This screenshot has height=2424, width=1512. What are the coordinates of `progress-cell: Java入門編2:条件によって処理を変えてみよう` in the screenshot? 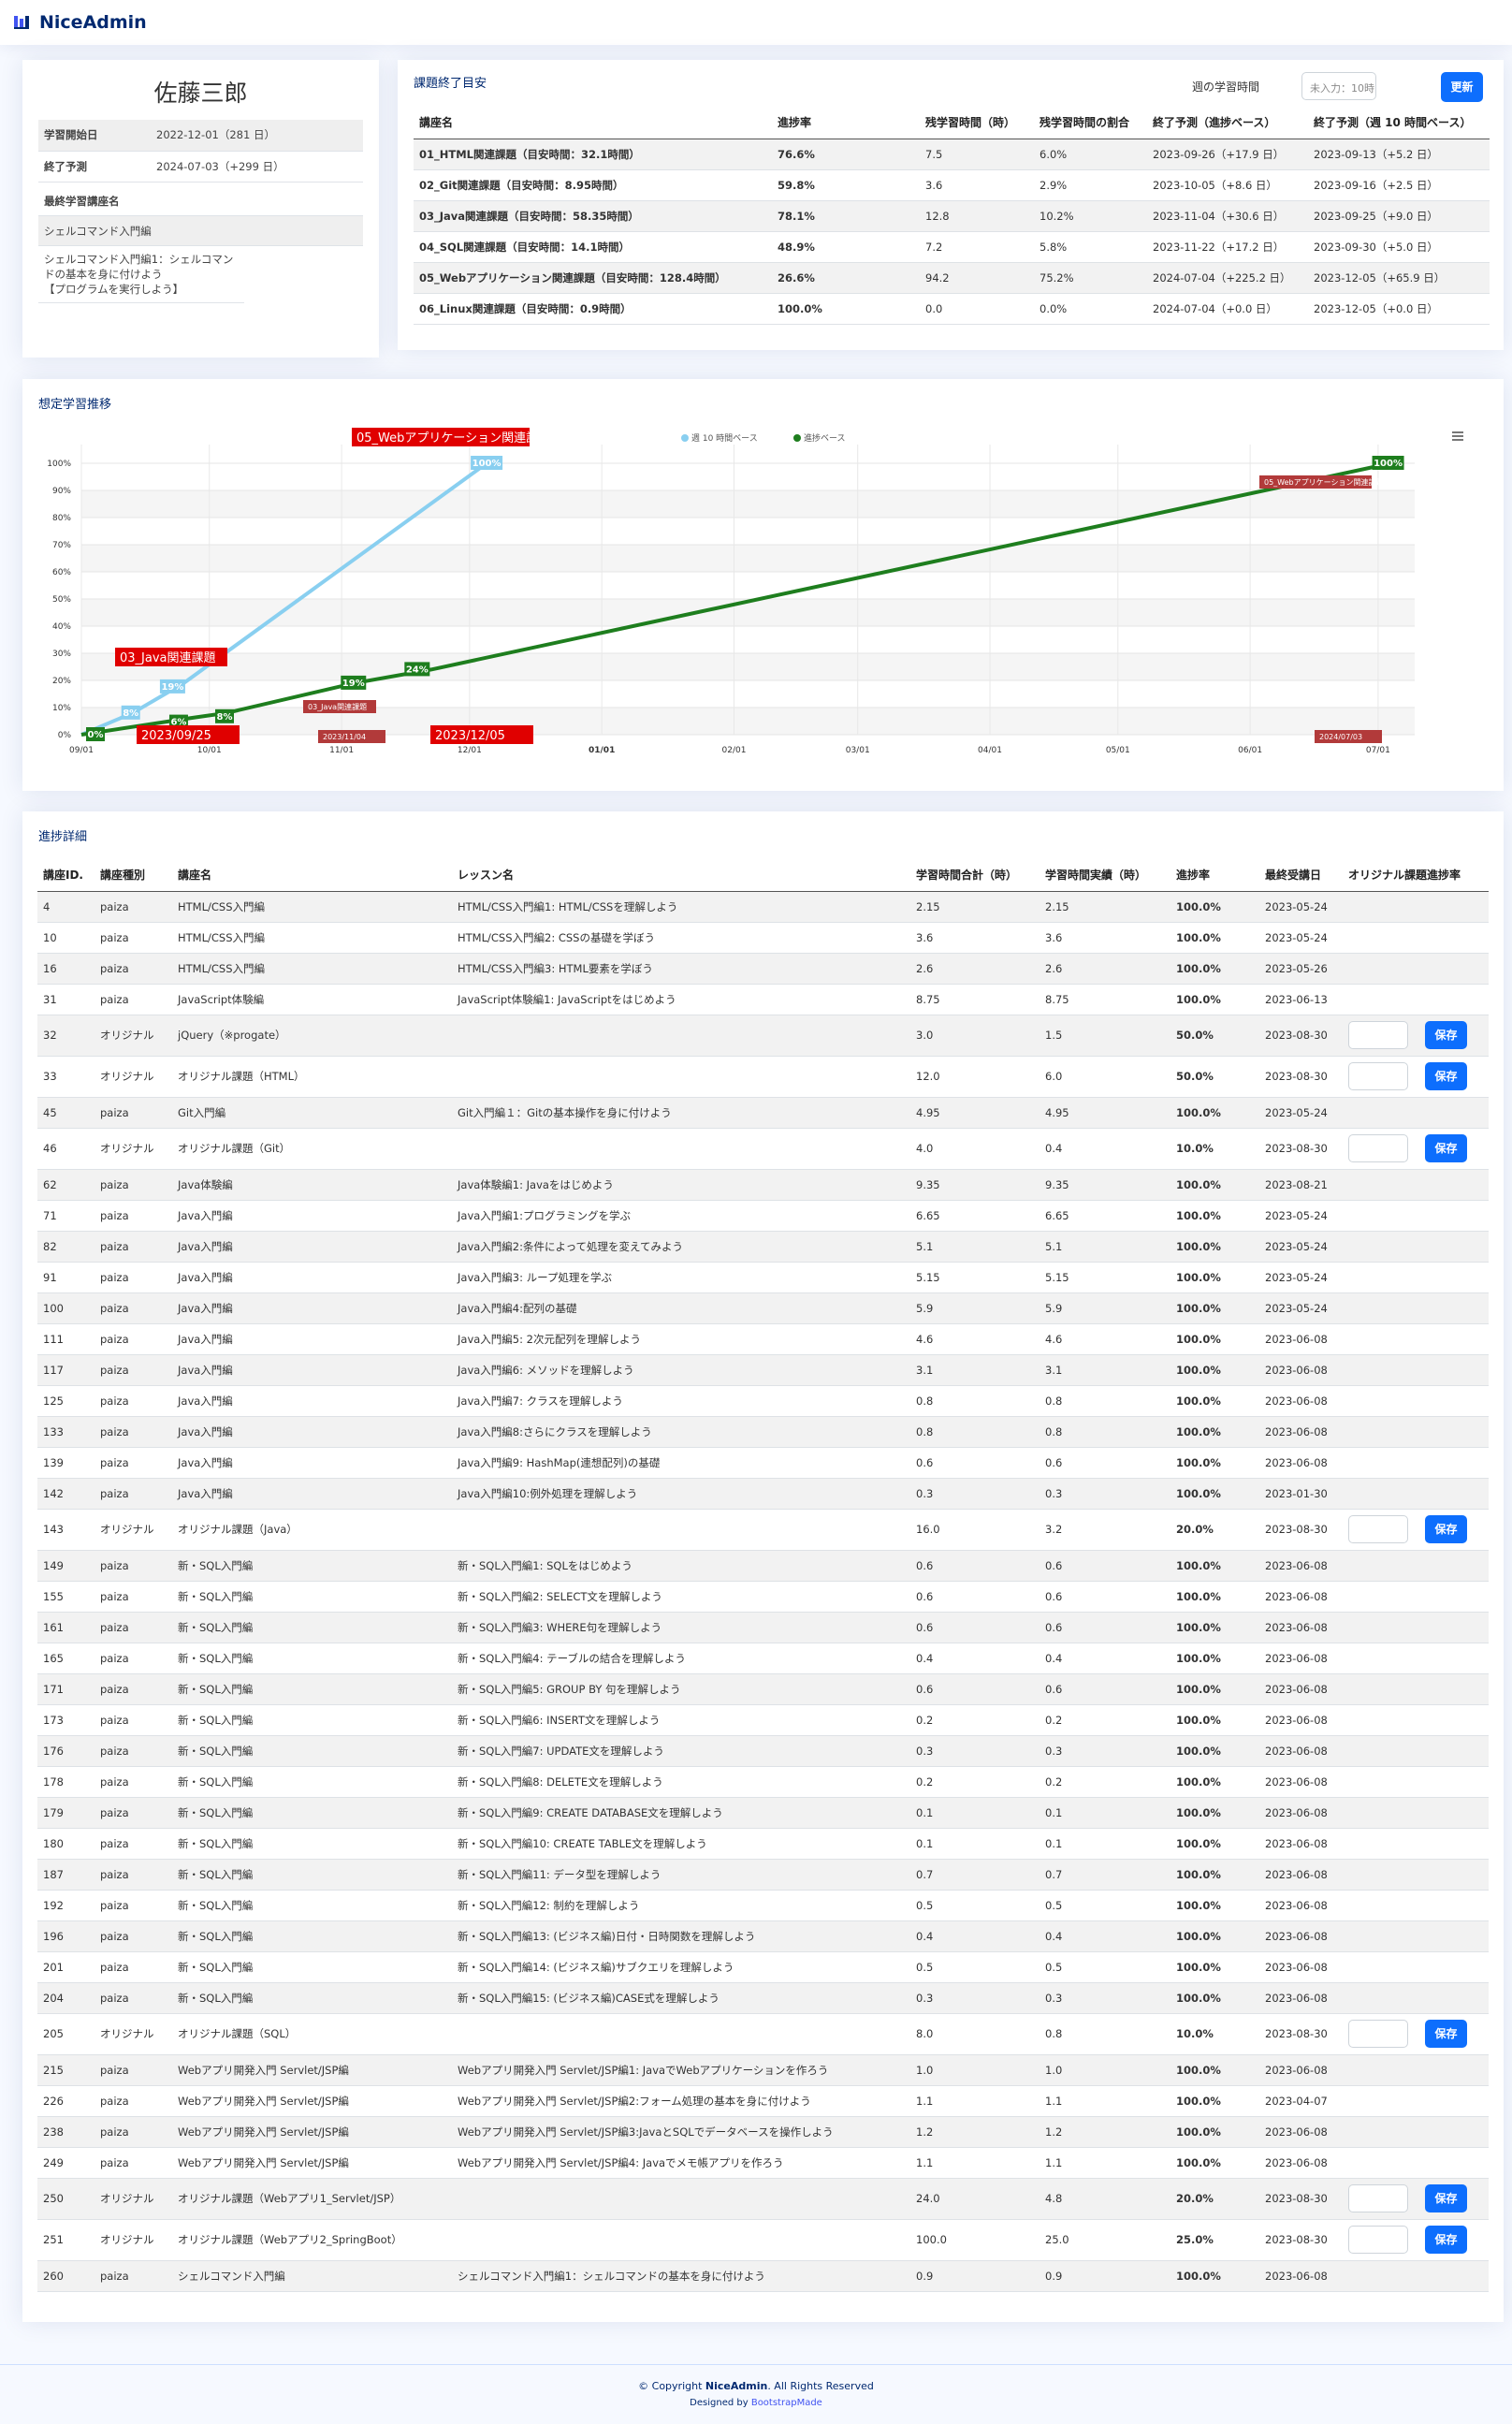 It's located at (681, 1247).